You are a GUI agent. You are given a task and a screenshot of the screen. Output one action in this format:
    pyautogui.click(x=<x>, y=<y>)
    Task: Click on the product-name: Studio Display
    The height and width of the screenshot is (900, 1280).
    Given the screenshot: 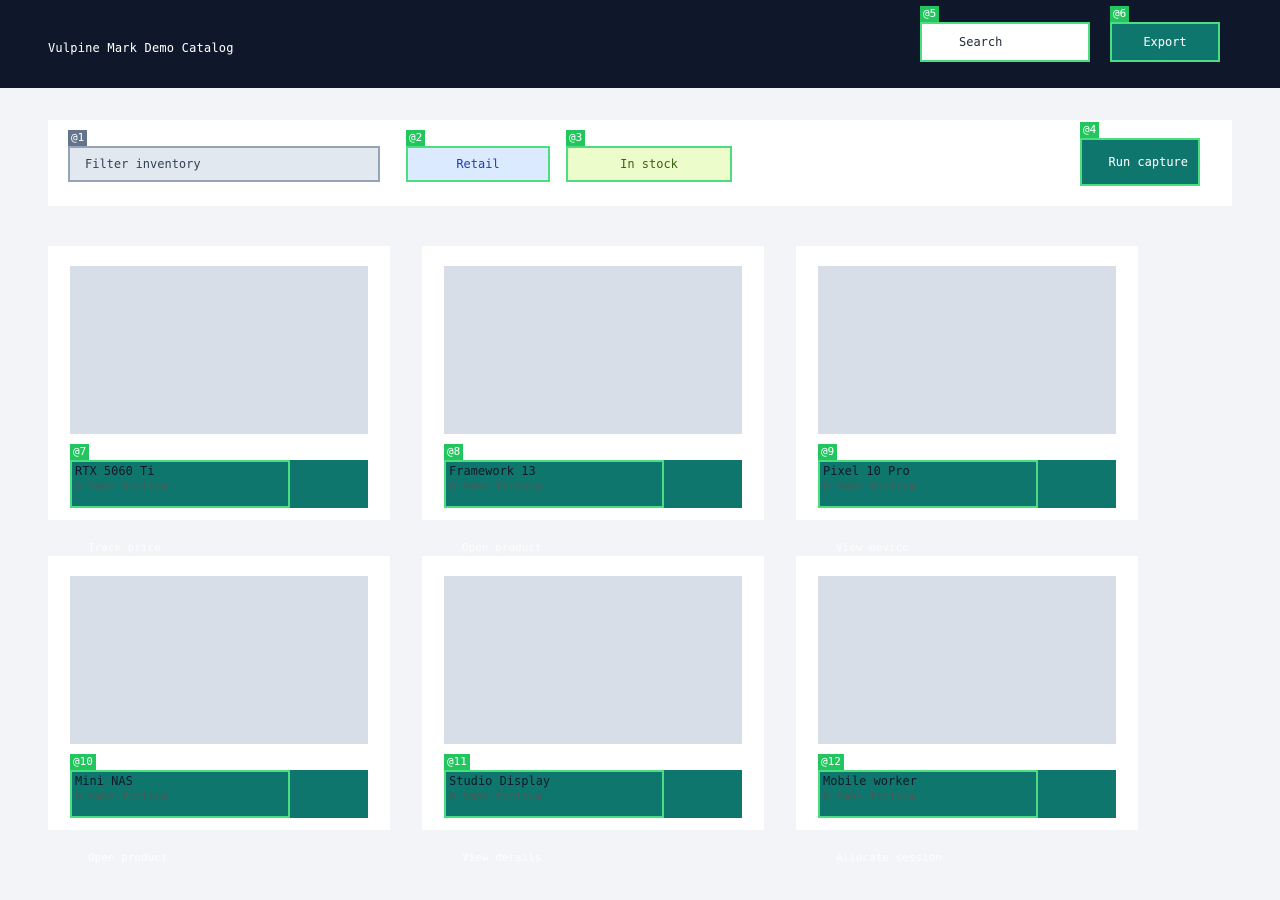 What is the action you would take?
    pyautogui.click(x=500, y=781)
    